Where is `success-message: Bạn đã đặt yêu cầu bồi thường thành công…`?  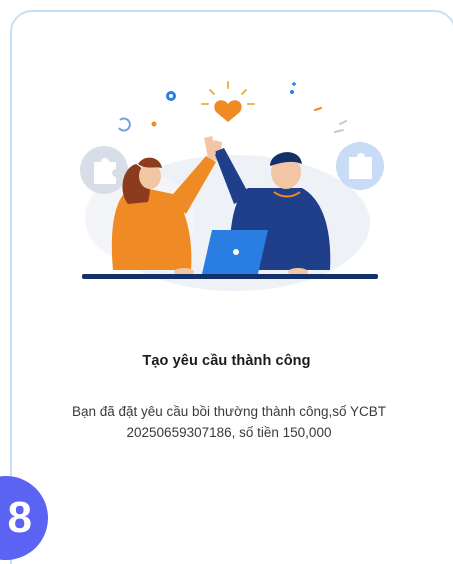
success-message: Bạn đã đặt yêu cầu bồi thường thành công… is located at coordinates (229, 422).